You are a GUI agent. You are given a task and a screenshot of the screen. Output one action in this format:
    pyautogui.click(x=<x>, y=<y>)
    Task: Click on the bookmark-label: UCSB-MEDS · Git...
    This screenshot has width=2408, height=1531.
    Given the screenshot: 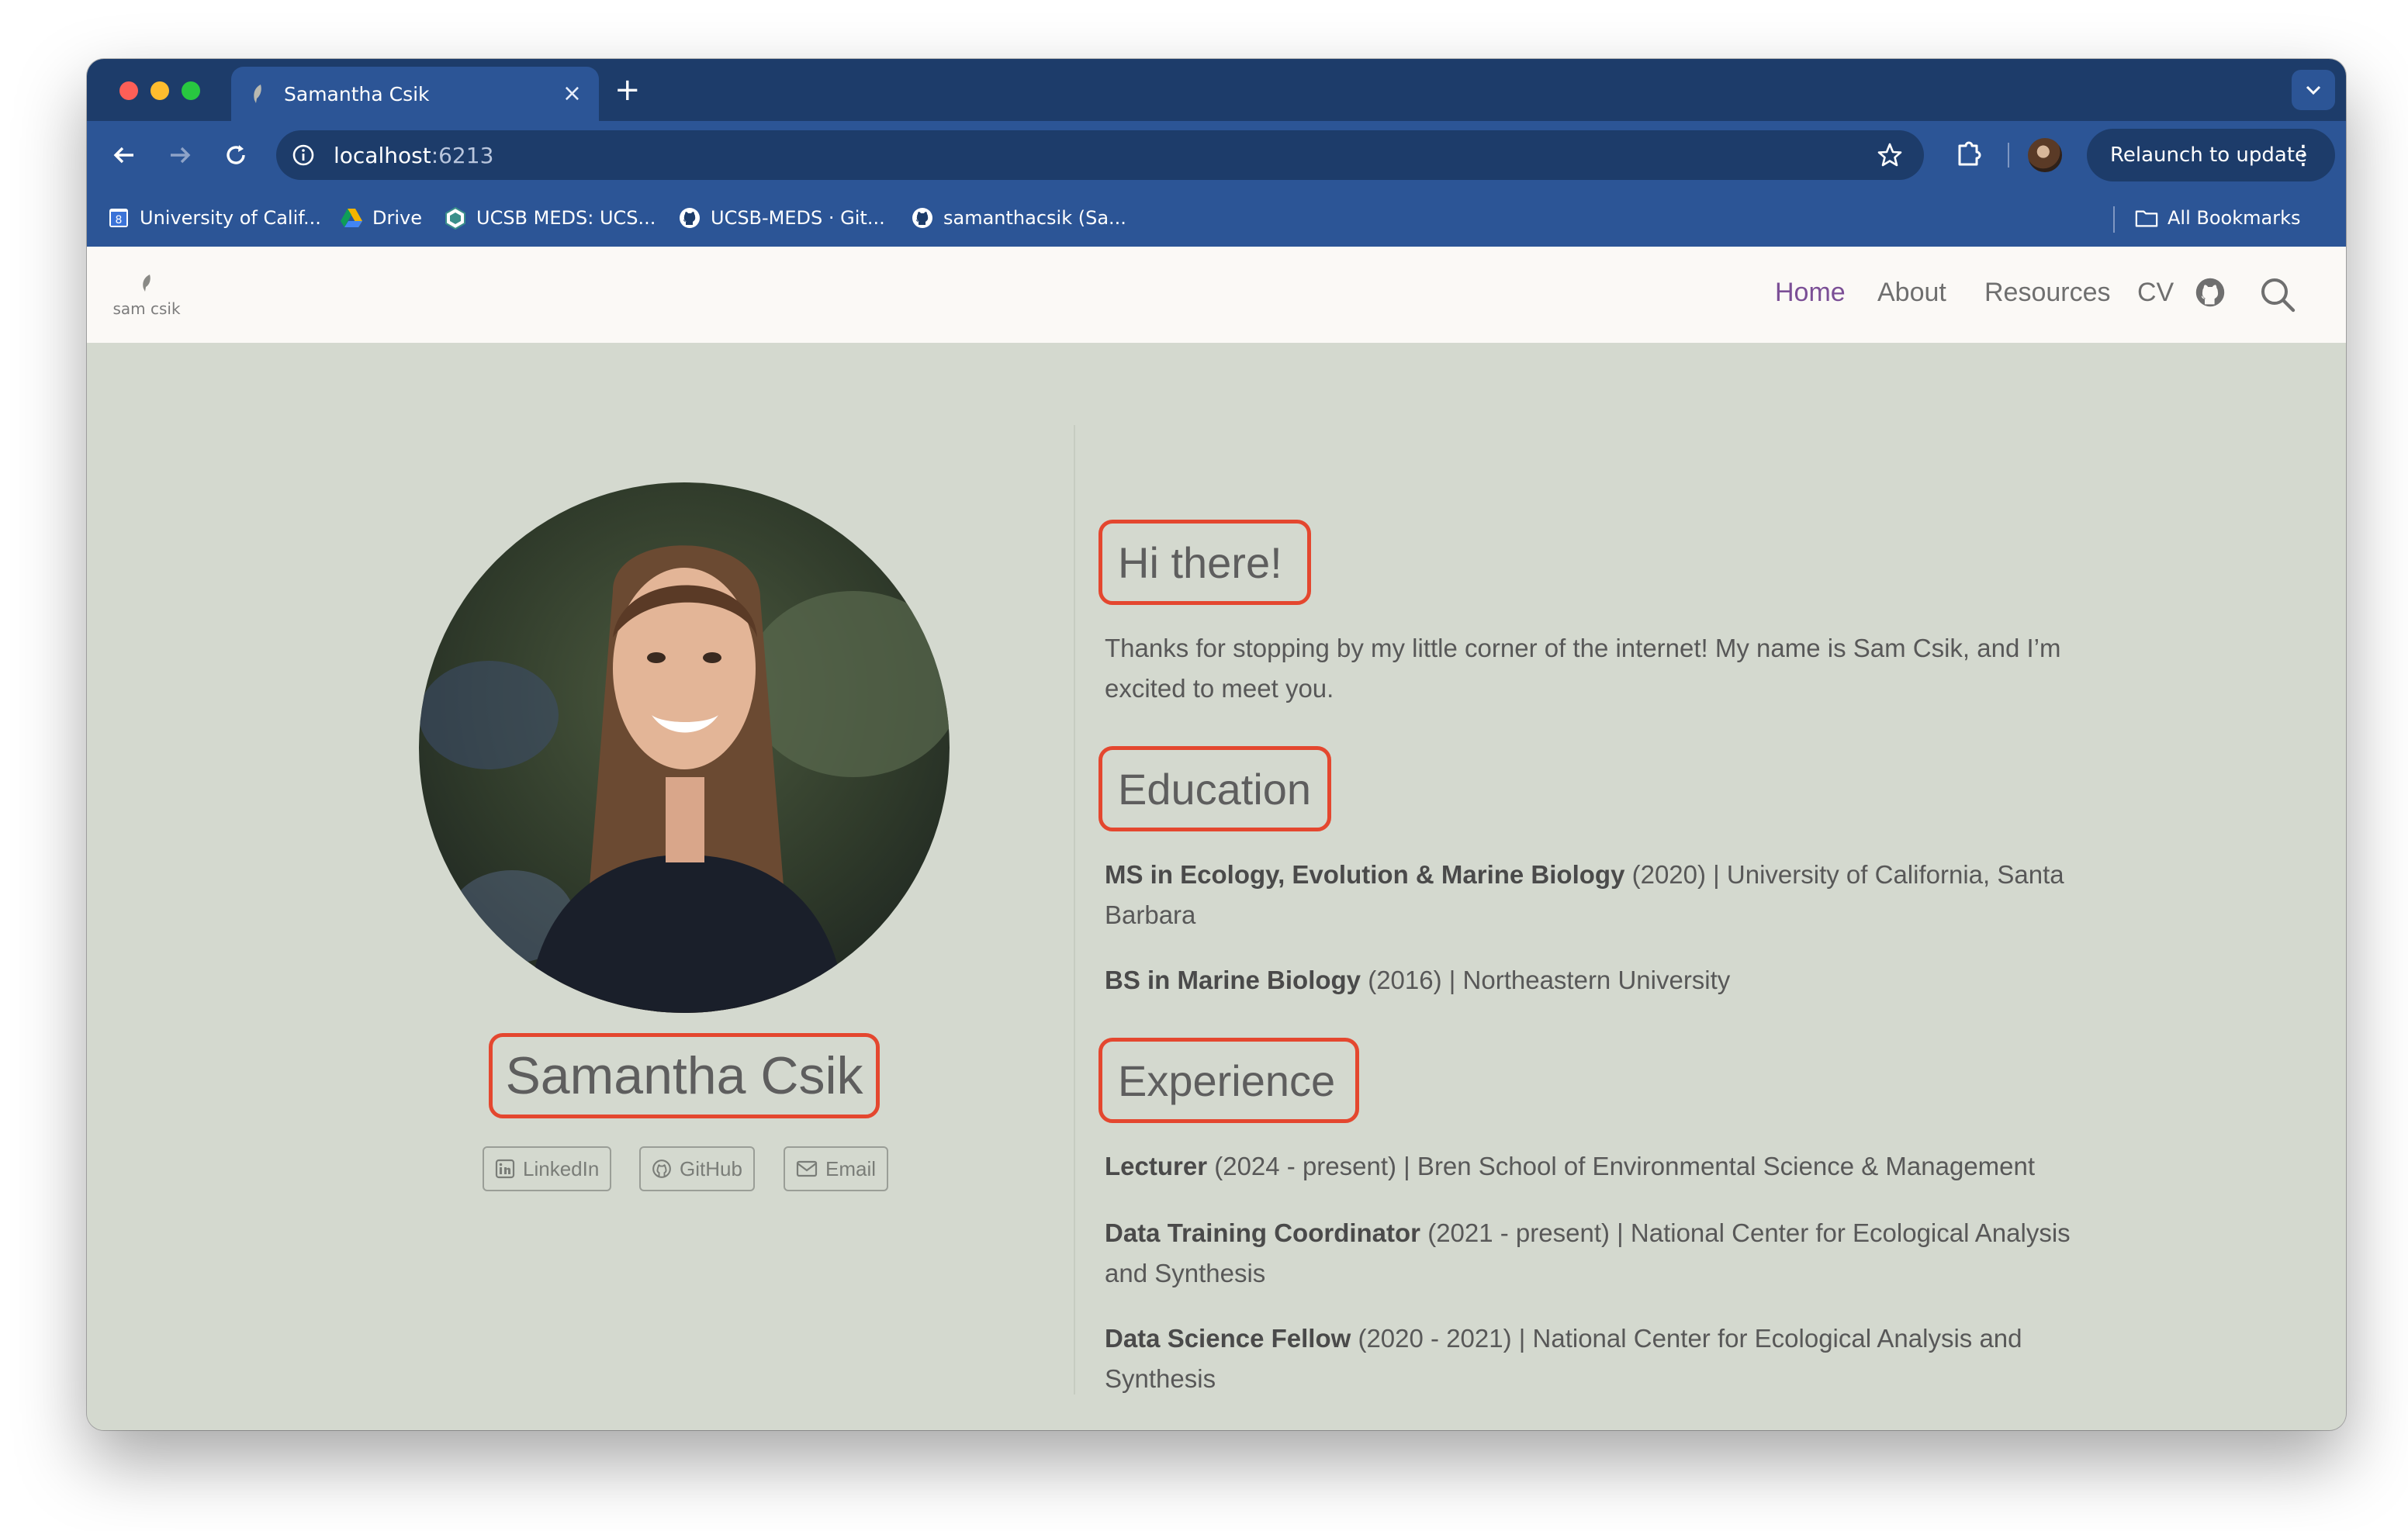 What is the action you would take?
    pyautogui.click(x=798, y=218)
    